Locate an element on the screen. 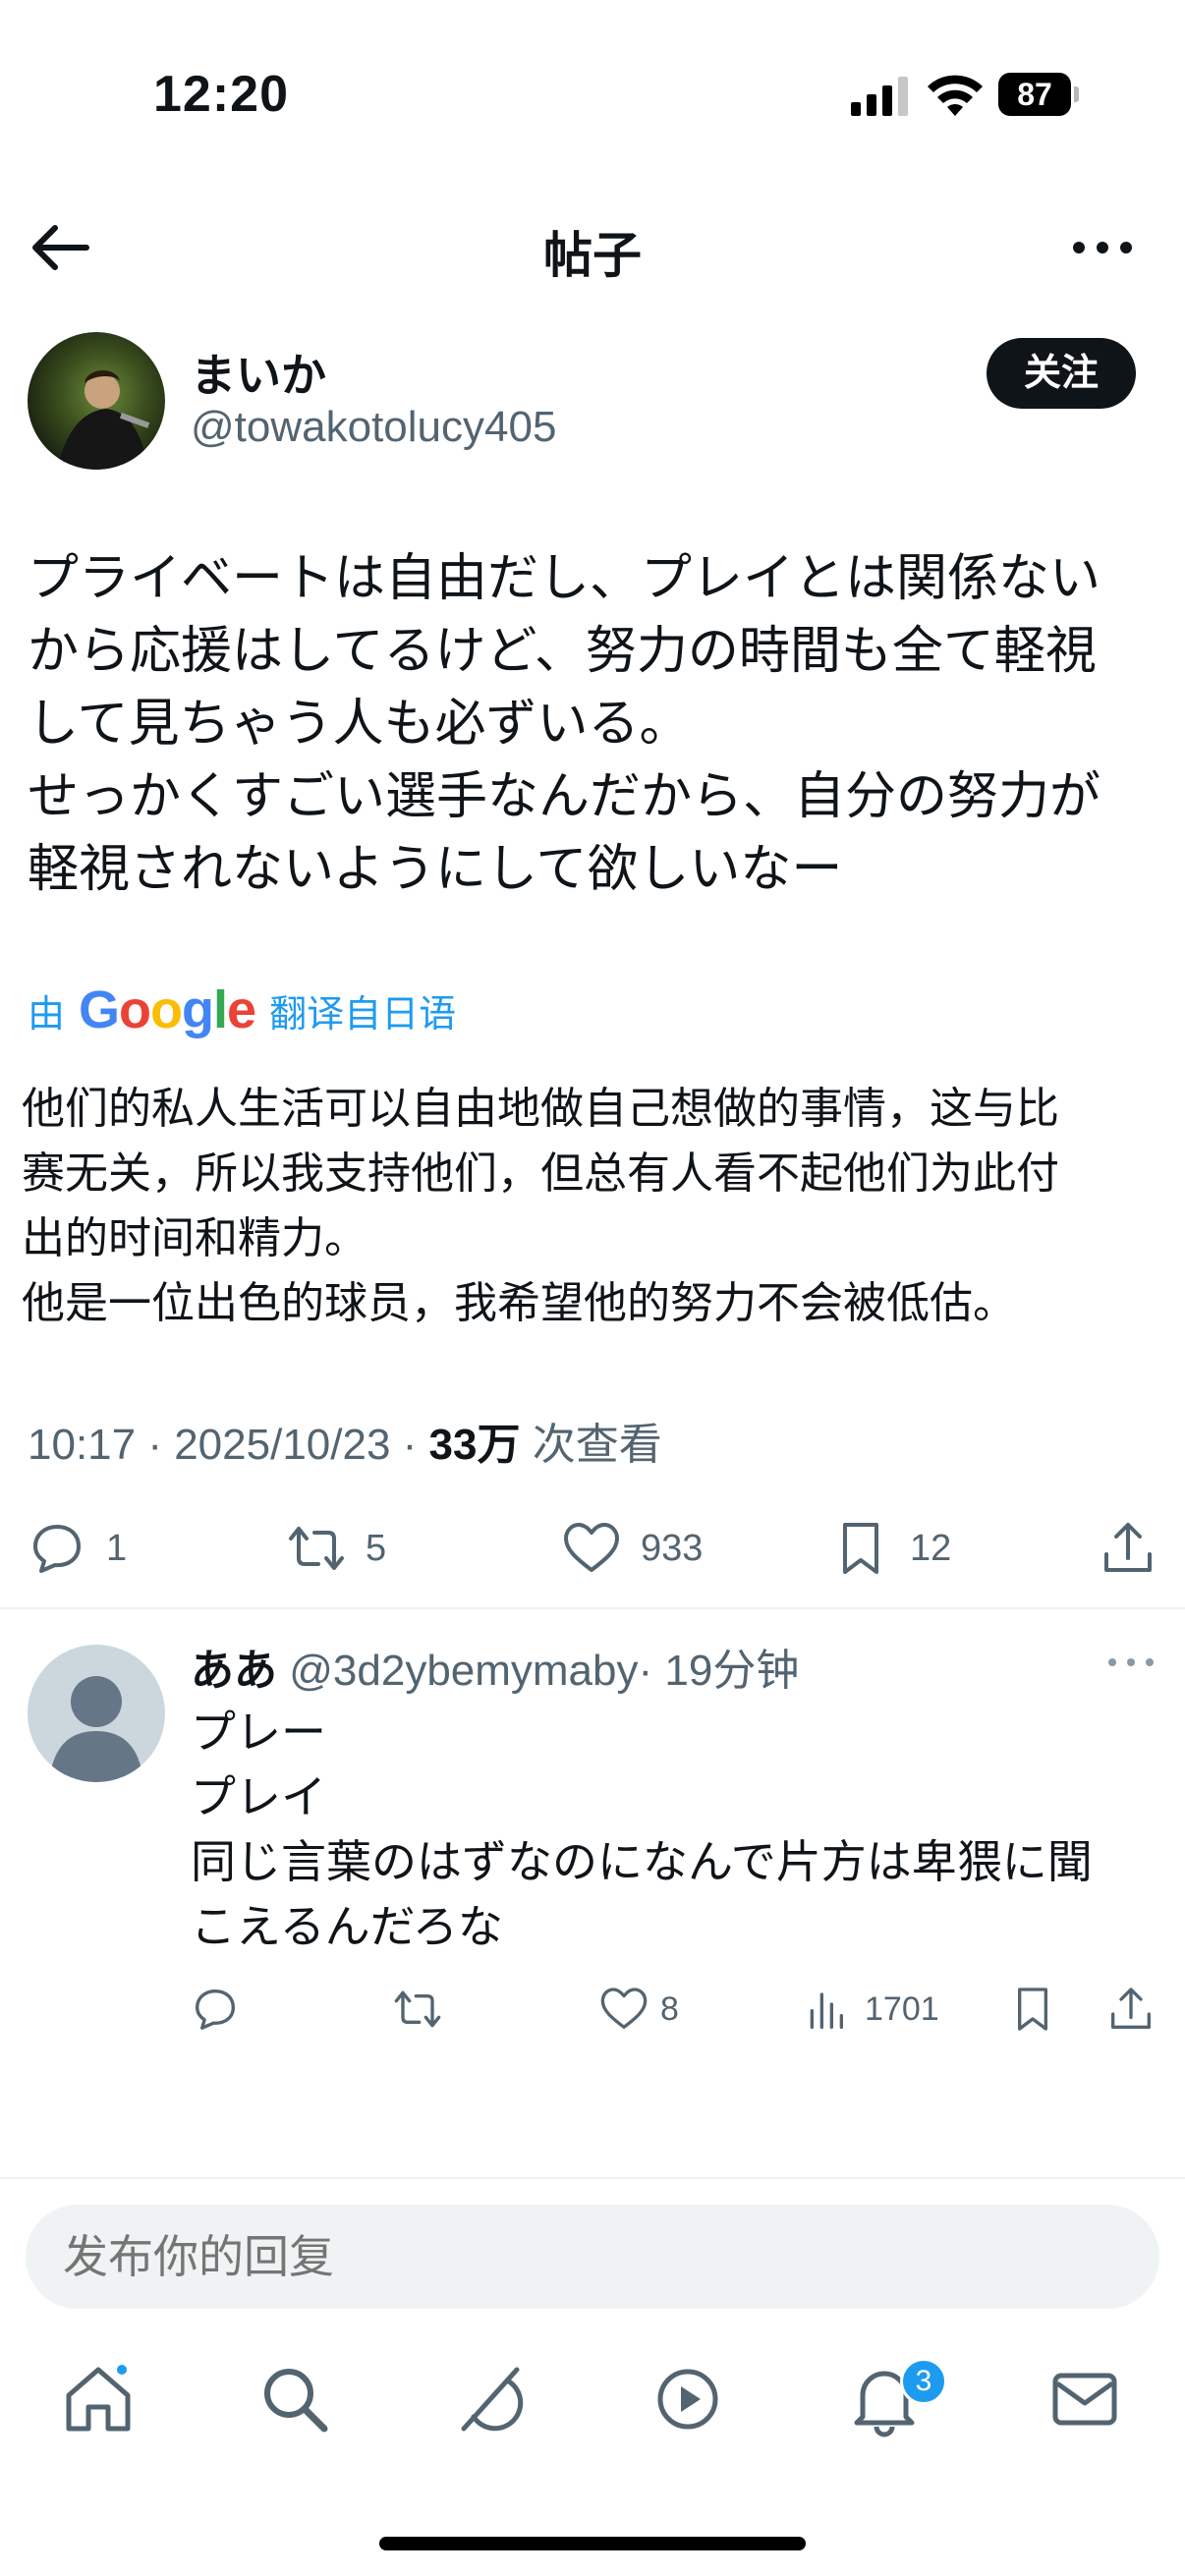 The image size is (1185, 2576). translate-suffix: 翻译自日语 is located at coordinates (363, 1014).